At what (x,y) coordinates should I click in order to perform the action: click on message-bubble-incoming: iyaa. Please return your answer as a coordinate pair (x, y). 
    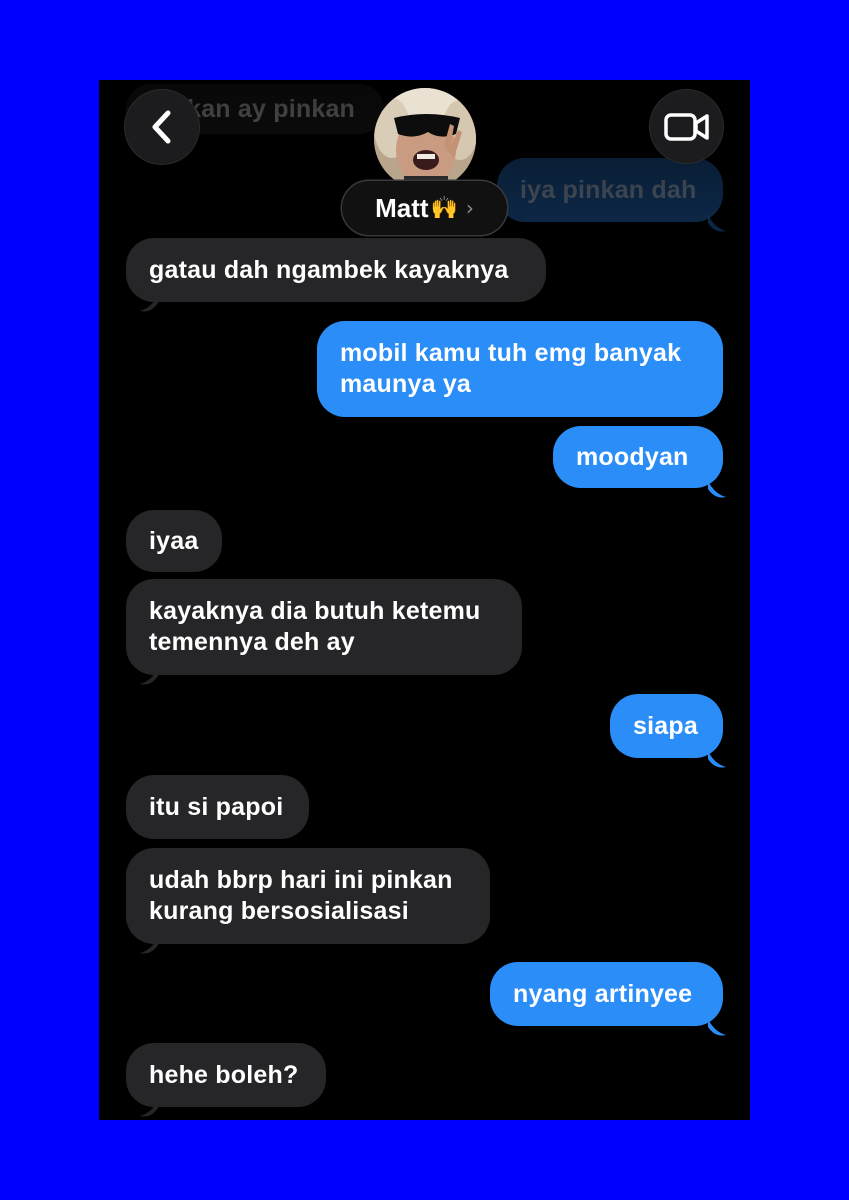
    Looking at the image, I should click on (174, 541).